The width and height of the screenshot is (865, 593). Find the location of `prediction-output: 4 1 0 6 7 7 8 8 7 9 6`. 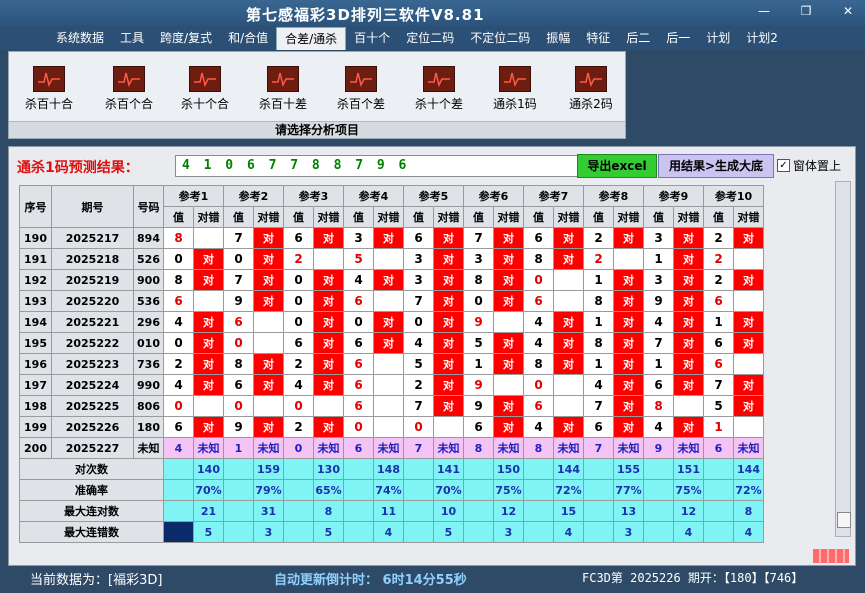

prediction-output: 4 1 0 6 7 7 8 8 7 9 6 is located at coordinates (379, 166).